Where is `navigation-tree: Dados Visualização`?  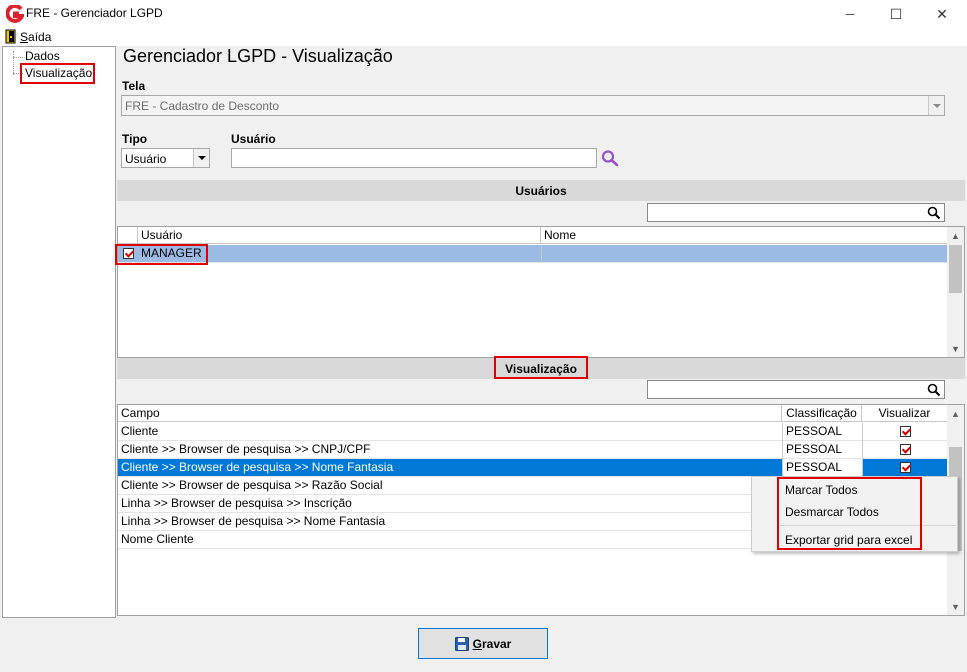
navigation-tree: Dados Visualização is located at coordinates (59, 332).